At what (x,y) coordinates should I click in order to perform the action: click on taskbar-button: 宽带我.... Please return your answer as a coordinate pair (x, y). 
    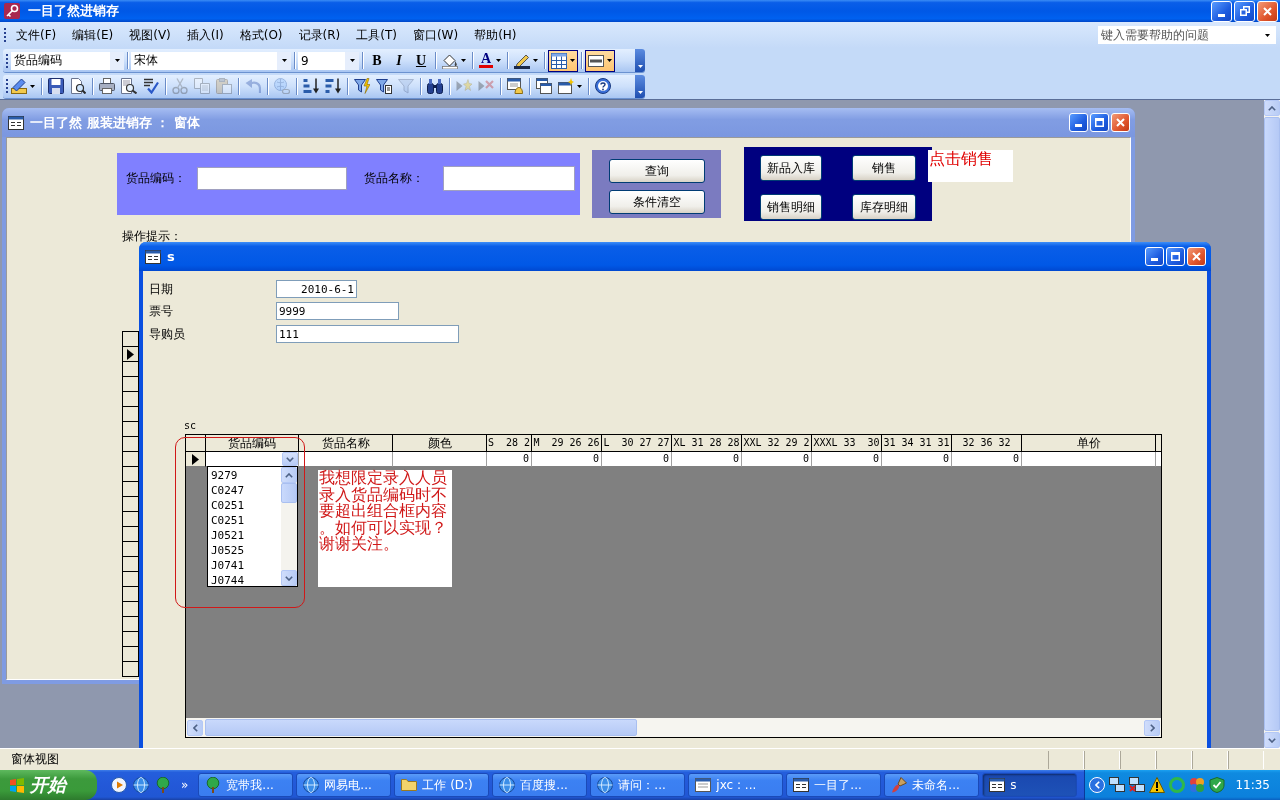
    Looking at the image, I should click on (246, 785).